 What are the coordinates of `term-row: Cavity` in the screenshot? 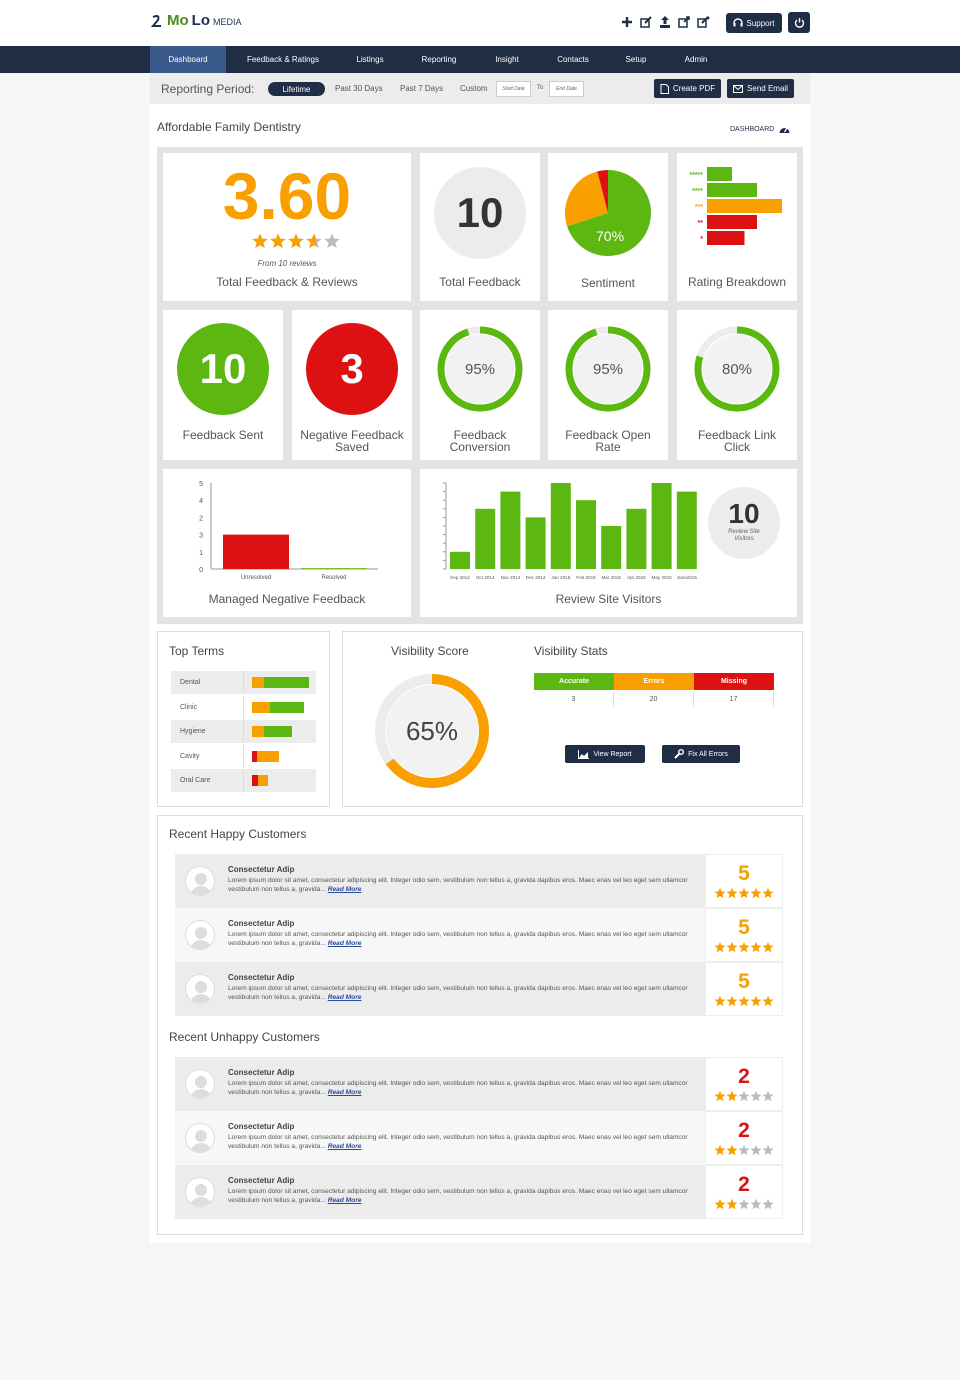 It's located at (243, 756).